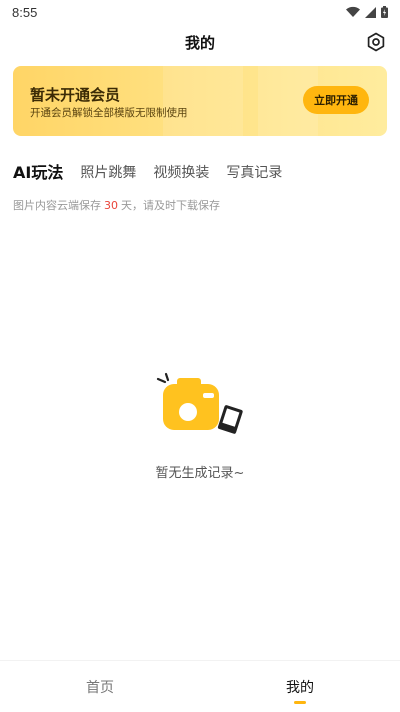  I want to click on storage-notice: 图片内容云端保存 30 天，请及时下载保存, so click(116, 205).